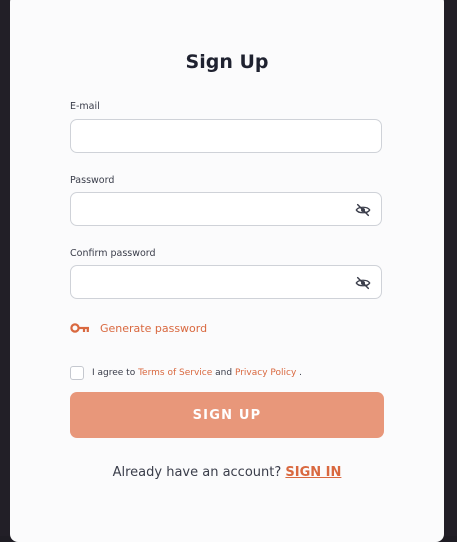 Image resolution: width=457 pixels, height=542 pixels. What do you see at coordinates (227, 62) in the screenshot?
I see `page-title: Sign Up` at bounding box center [227, 62].